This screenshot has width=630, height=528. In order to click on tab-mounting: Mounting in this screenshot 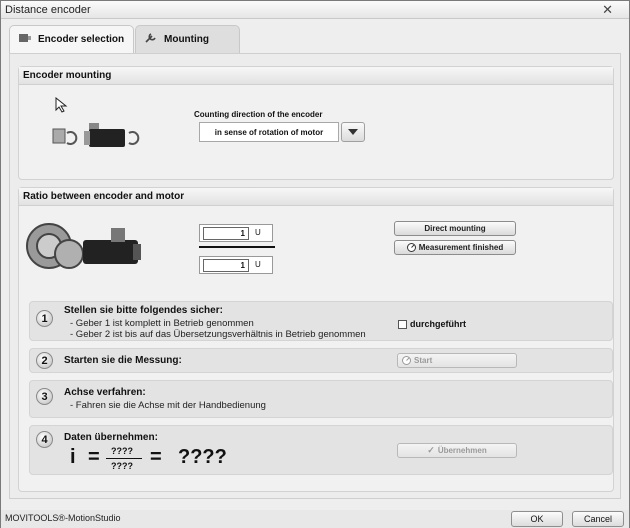, I will do `click(187, 39)`.